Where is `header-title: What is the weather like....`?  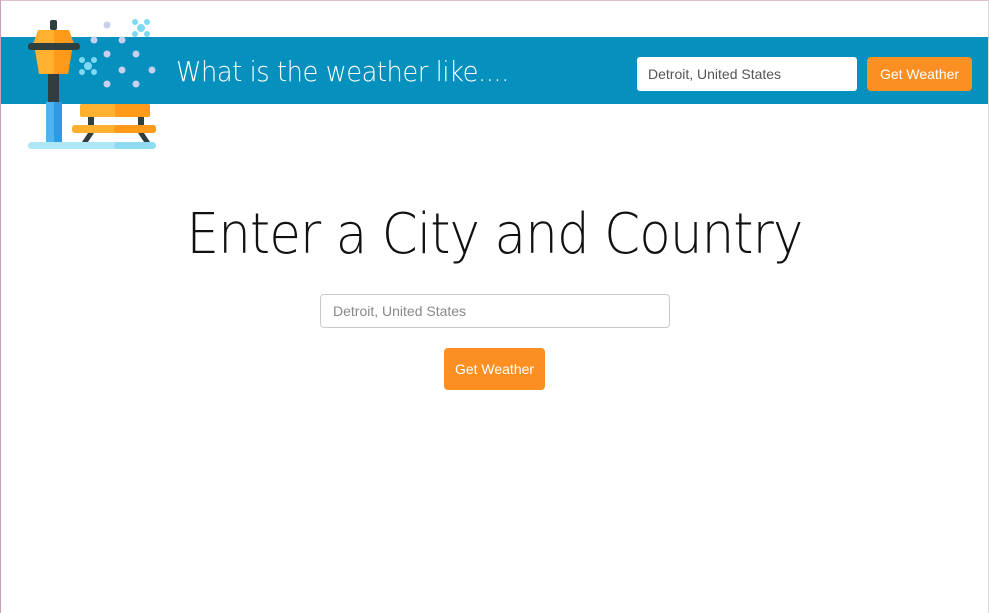 header-title: What is the weather like.... is located at coordinates (342, 71).